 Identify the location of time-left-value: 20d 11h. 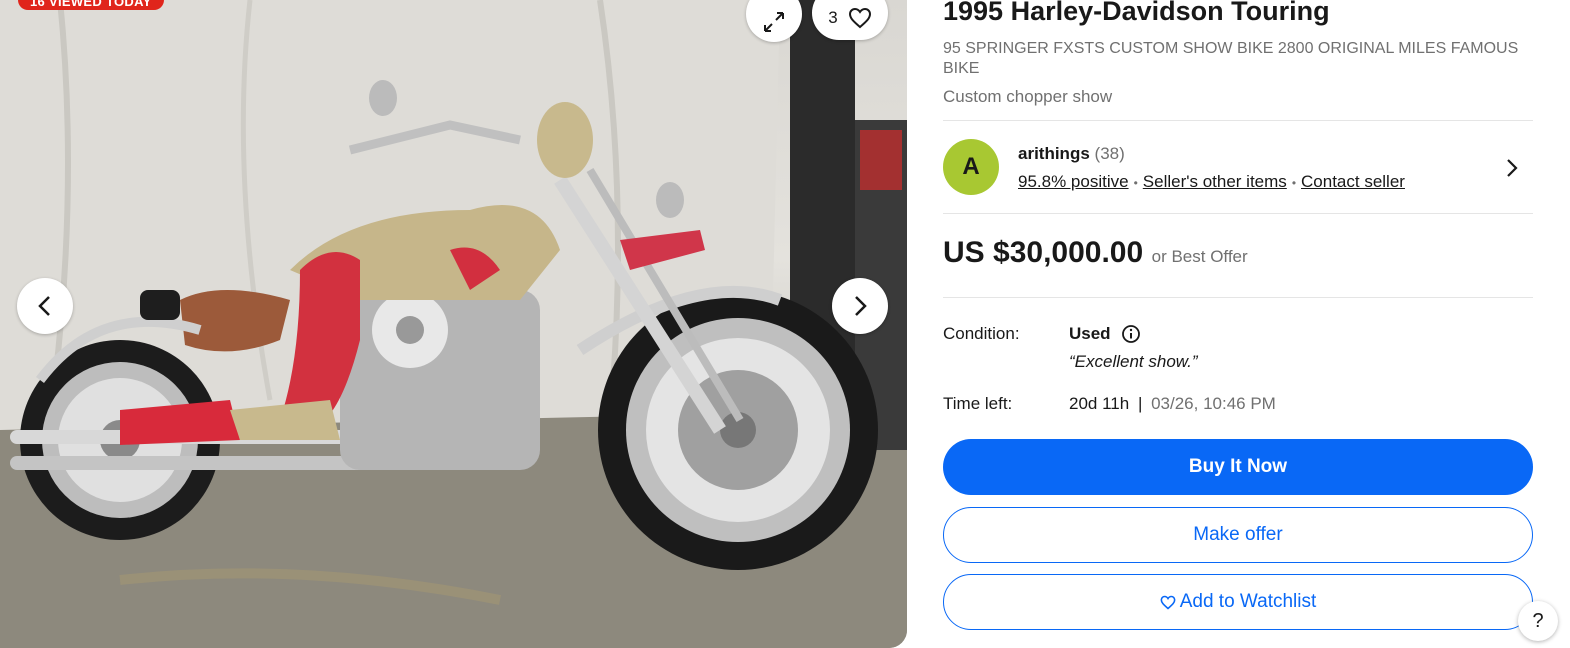
(1099, 403).